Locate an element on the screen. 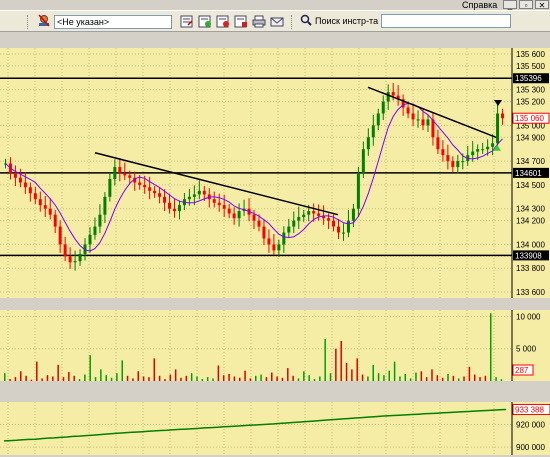  current-price-label: 135 060 is located at coordinates (529, 118).